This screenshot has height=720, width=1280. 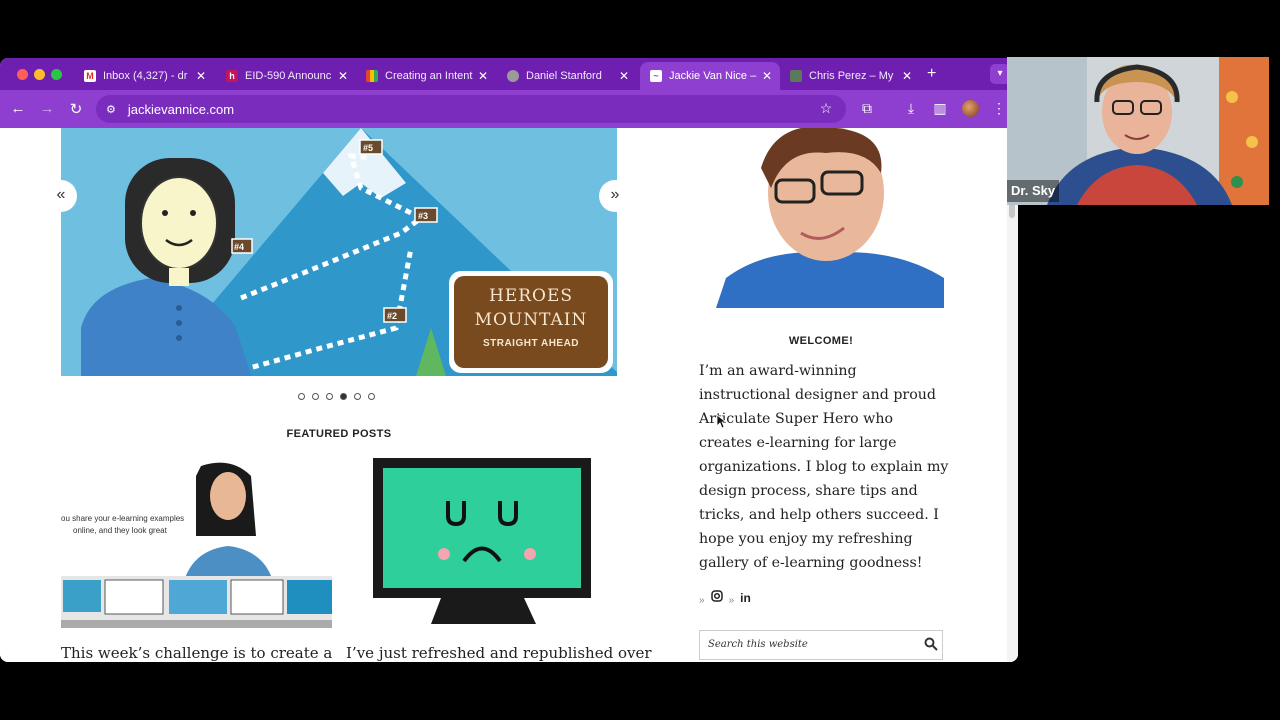 What do you see at coordinates (196, 653) in the screenshot?
I see `featured-post-1-excerpt: This week’s challenge is to create a` at bounding box center [196, 653].